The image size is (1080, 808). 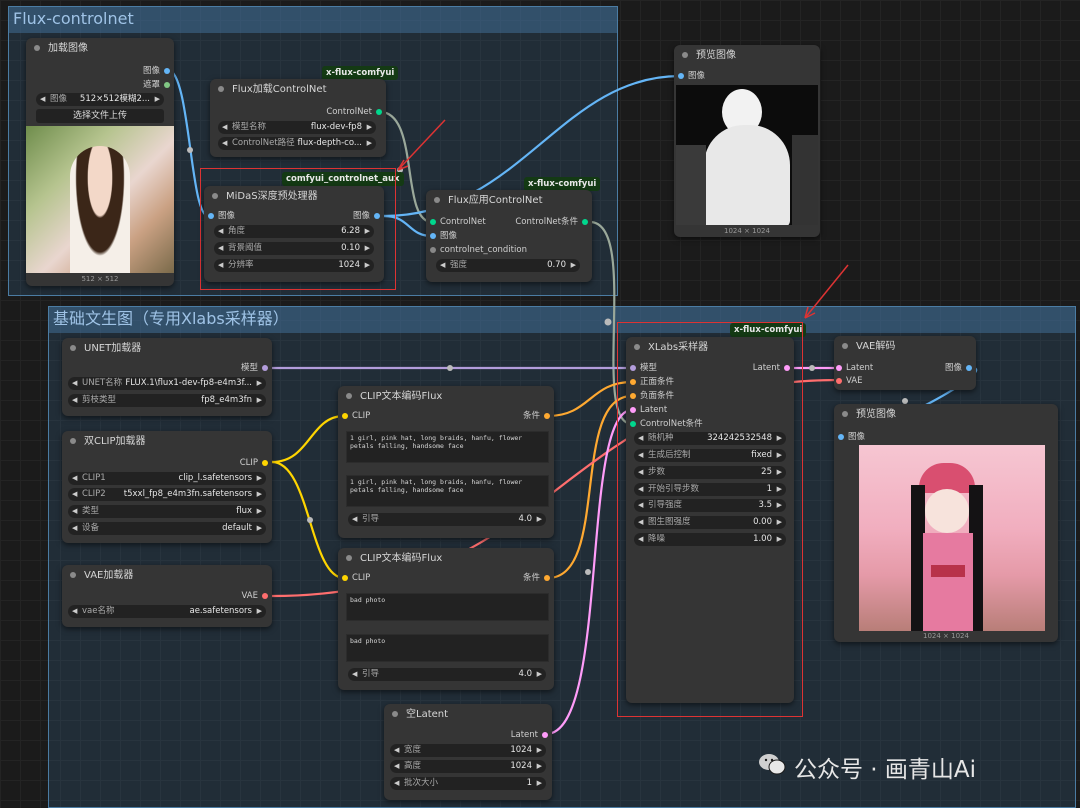 What do you see at coordinates (710, 348) in the screenshot?
I see `node-title: XLabs采样器` at bounding box center [710, 348].